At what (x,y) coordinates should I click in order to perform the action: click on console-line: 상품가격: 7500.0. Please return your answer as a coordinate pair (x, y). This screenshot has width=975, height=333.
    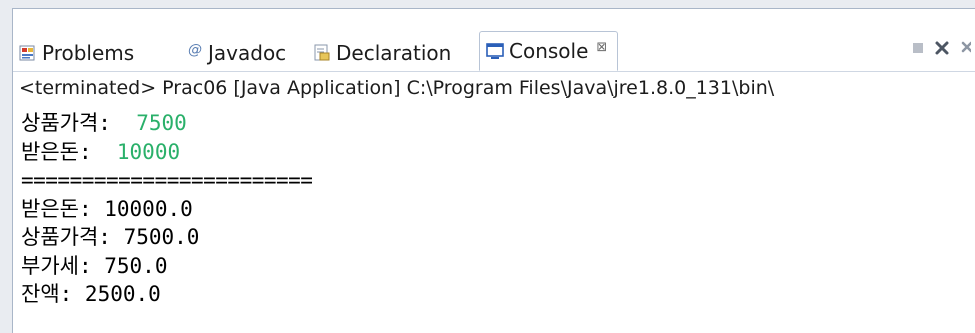
    Looking at the image, I should click on (110, 237).